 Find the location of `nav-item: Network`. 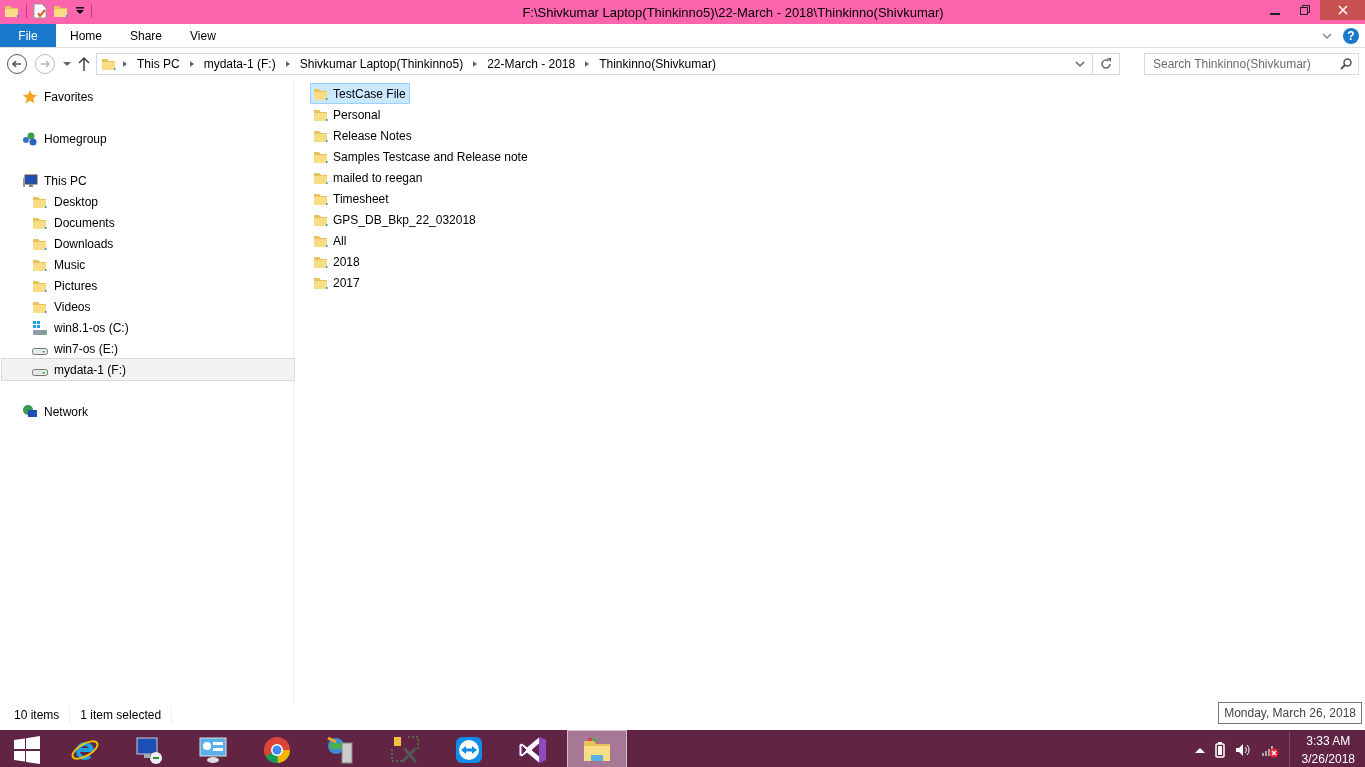

nav-item: Network is located at coordinates (148, 411).